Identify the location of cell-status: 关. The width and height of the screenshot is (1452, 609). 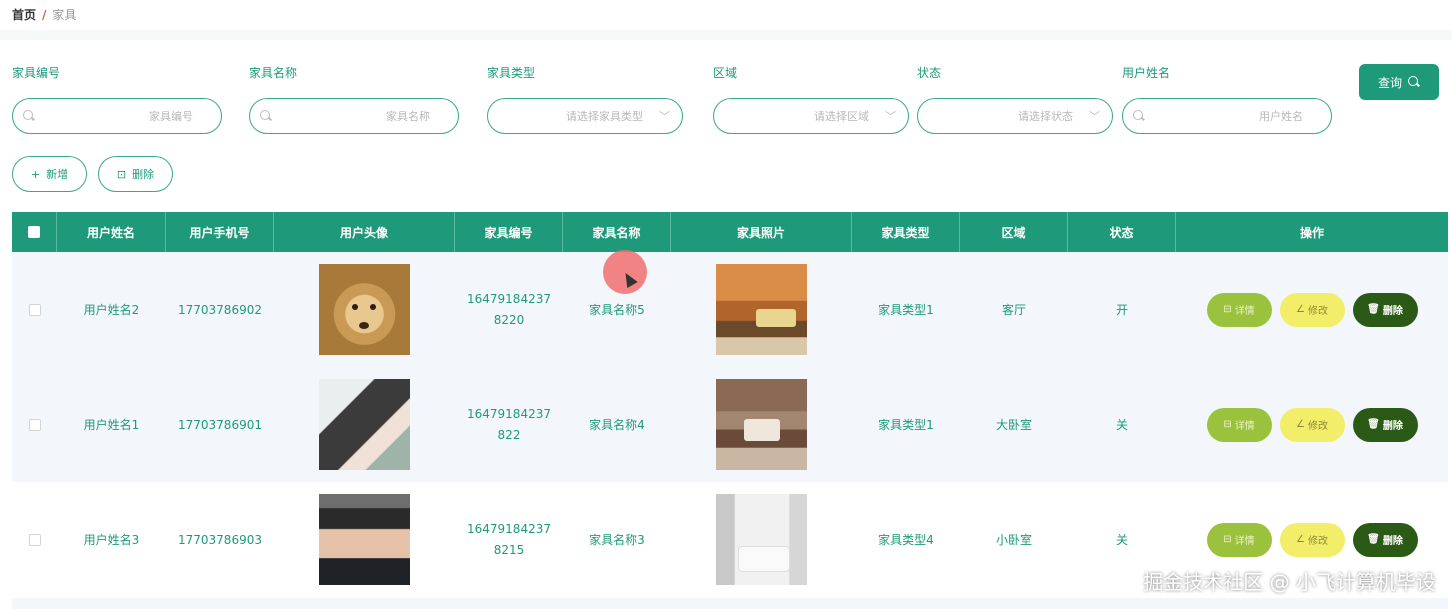
(1121, 425).